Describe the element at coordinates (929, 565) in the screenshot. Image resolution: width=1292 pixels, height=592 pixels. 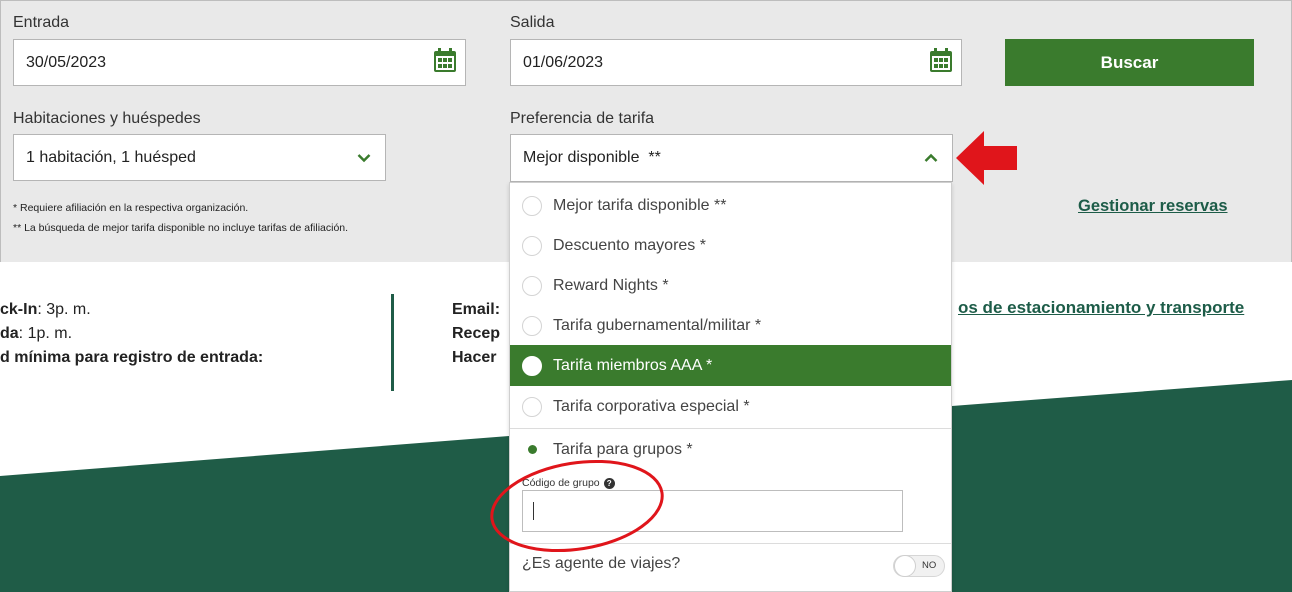
I see `toggle-label: NO` at that location.